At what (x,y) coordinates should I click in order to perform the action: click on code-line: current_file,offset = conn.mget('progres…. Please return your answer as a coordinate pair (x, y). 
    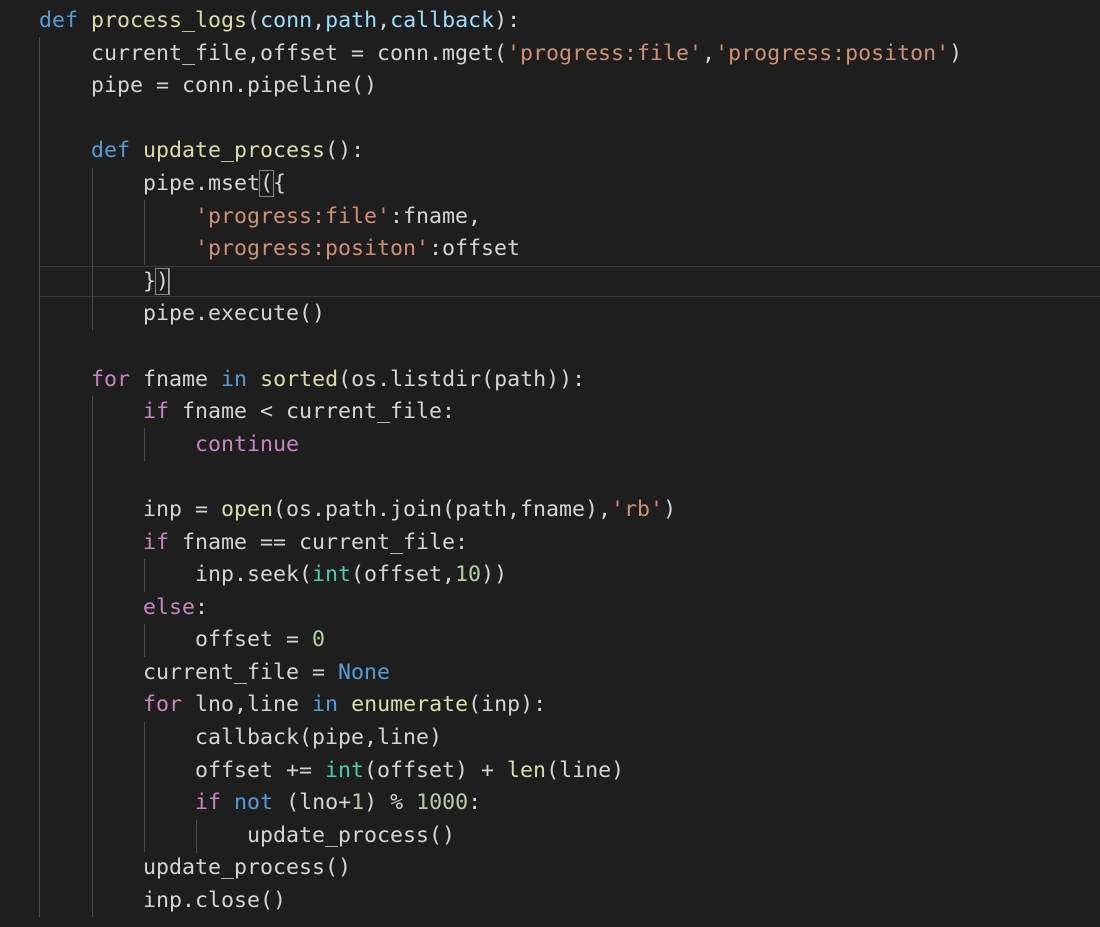
    Looking at the image, I should click on (500, 54).